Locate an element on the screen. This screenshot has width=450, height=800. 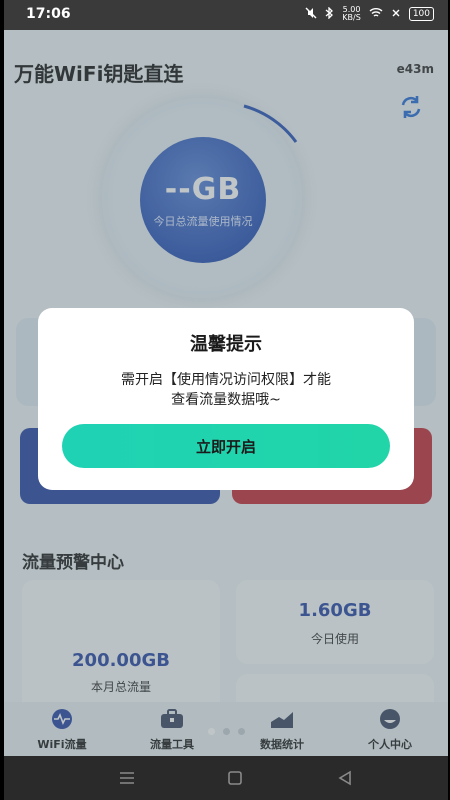
status-icons: 5.00 KB/S 100 is located at coordinates (369, 14).